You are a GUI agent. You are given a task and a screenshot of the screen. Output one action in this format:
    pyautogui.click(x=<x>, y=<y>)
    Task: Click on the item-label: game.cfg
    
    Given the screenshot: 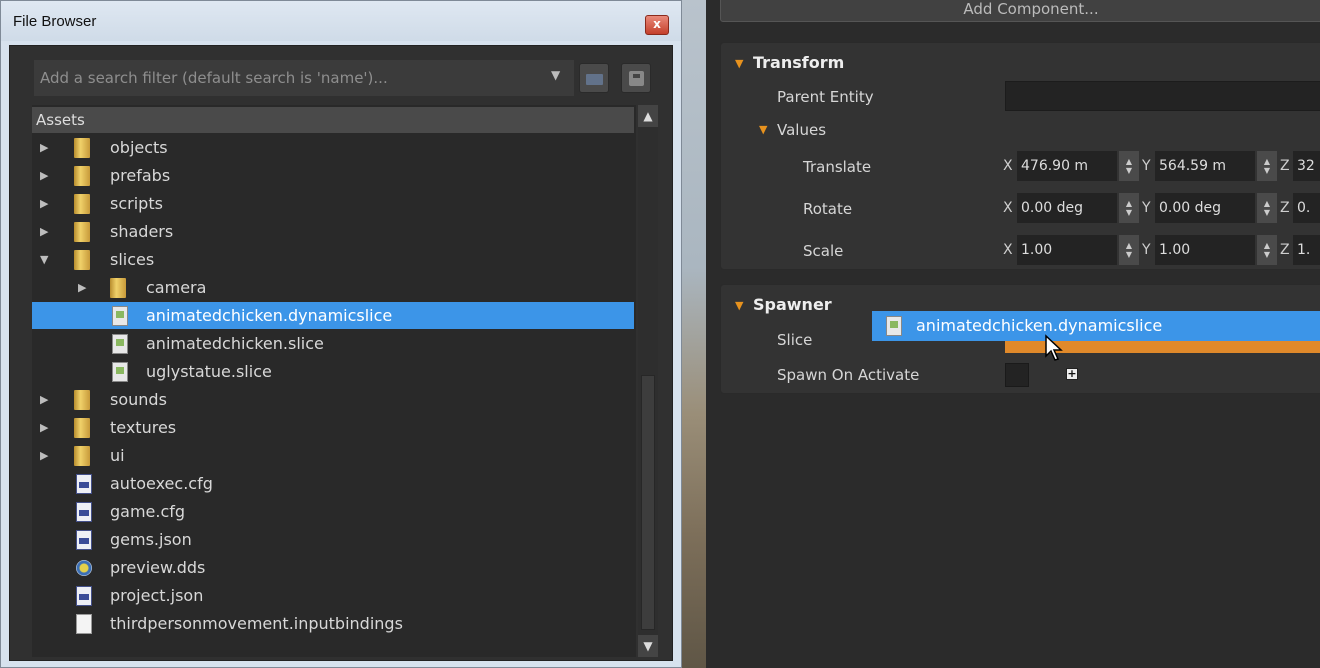 What is the action you would take?
    pyautogui.click(x=148, y=511)
    